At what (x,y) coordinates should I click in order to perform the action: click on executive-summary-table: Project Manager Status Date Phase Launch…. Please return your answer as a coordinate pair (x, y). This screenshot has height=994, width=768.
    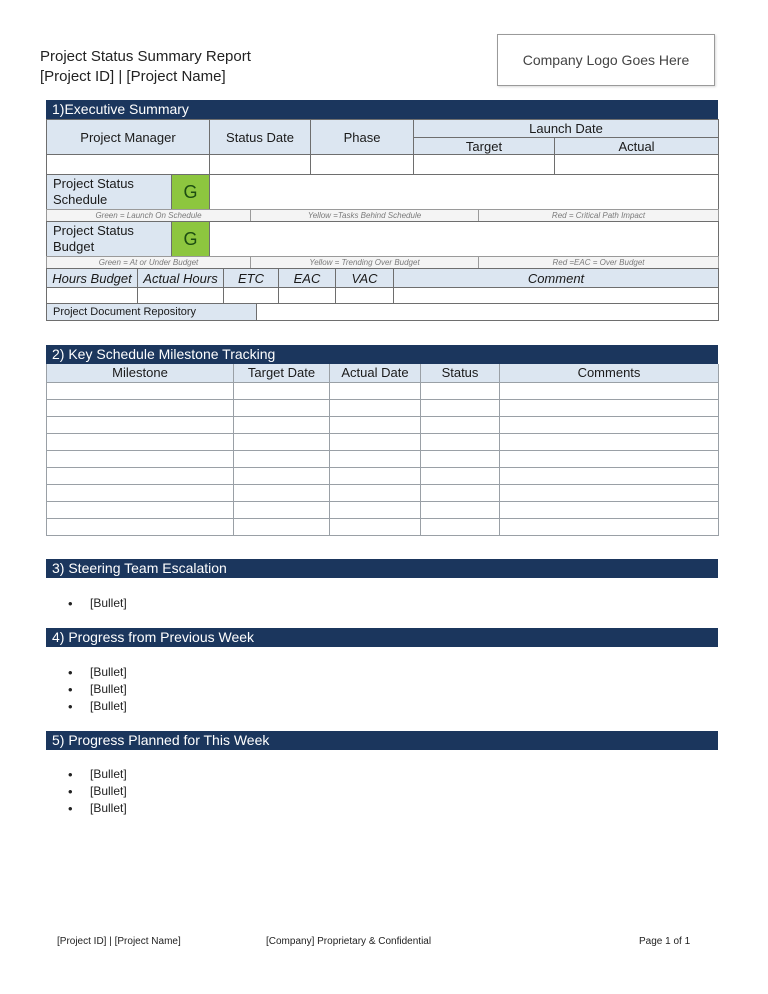
    Looking at the image, I should click on (383, 147).